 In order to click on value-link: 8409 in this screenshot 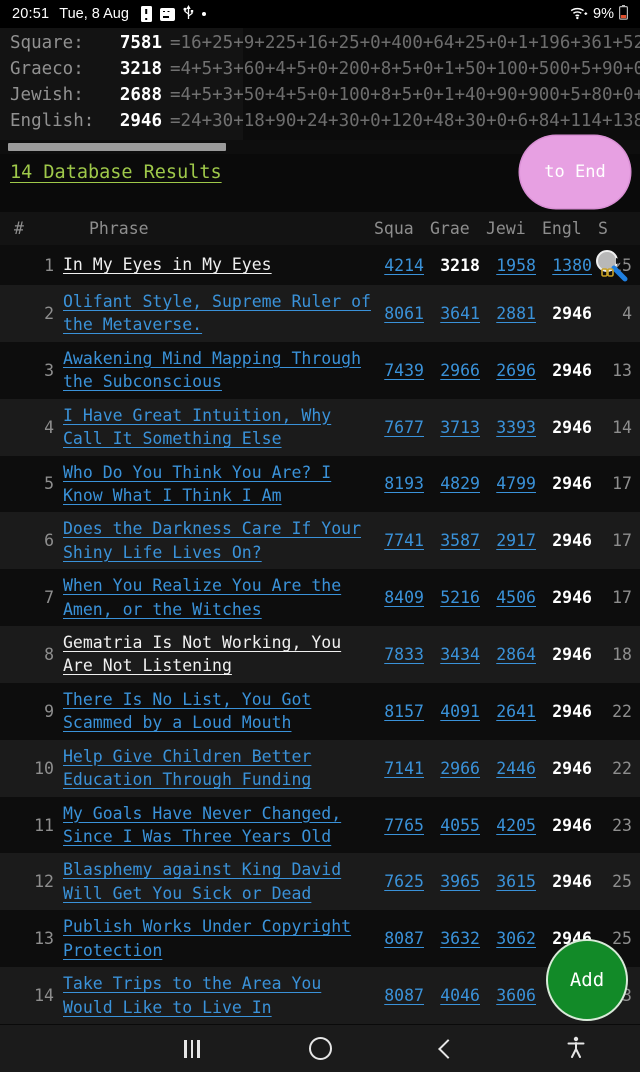, I will do `click(404, 597)`.